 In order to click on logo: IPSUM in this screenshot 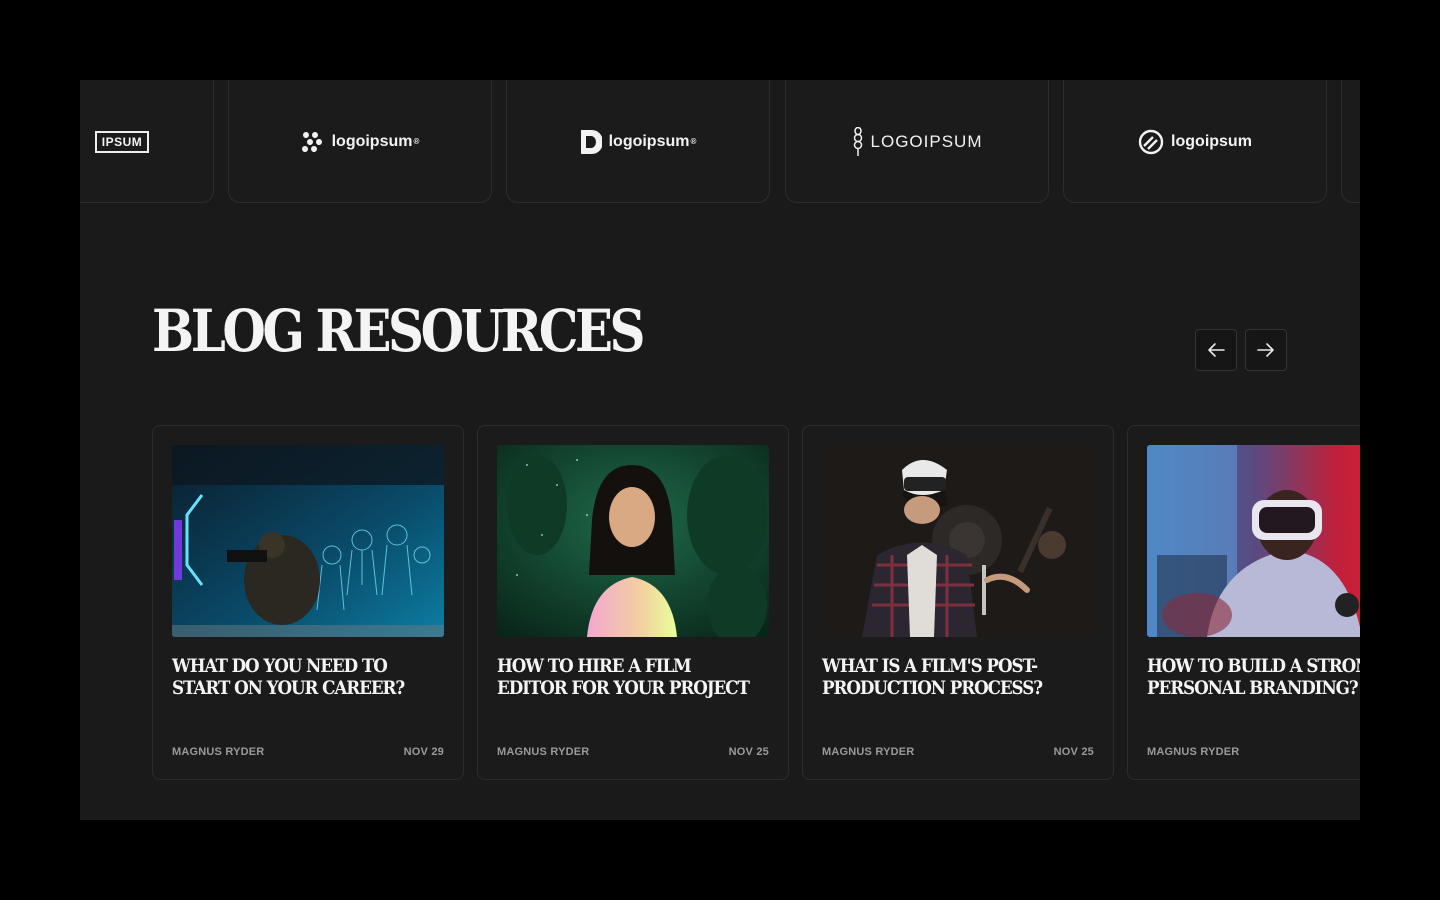, I will do `click(122, 141)`.